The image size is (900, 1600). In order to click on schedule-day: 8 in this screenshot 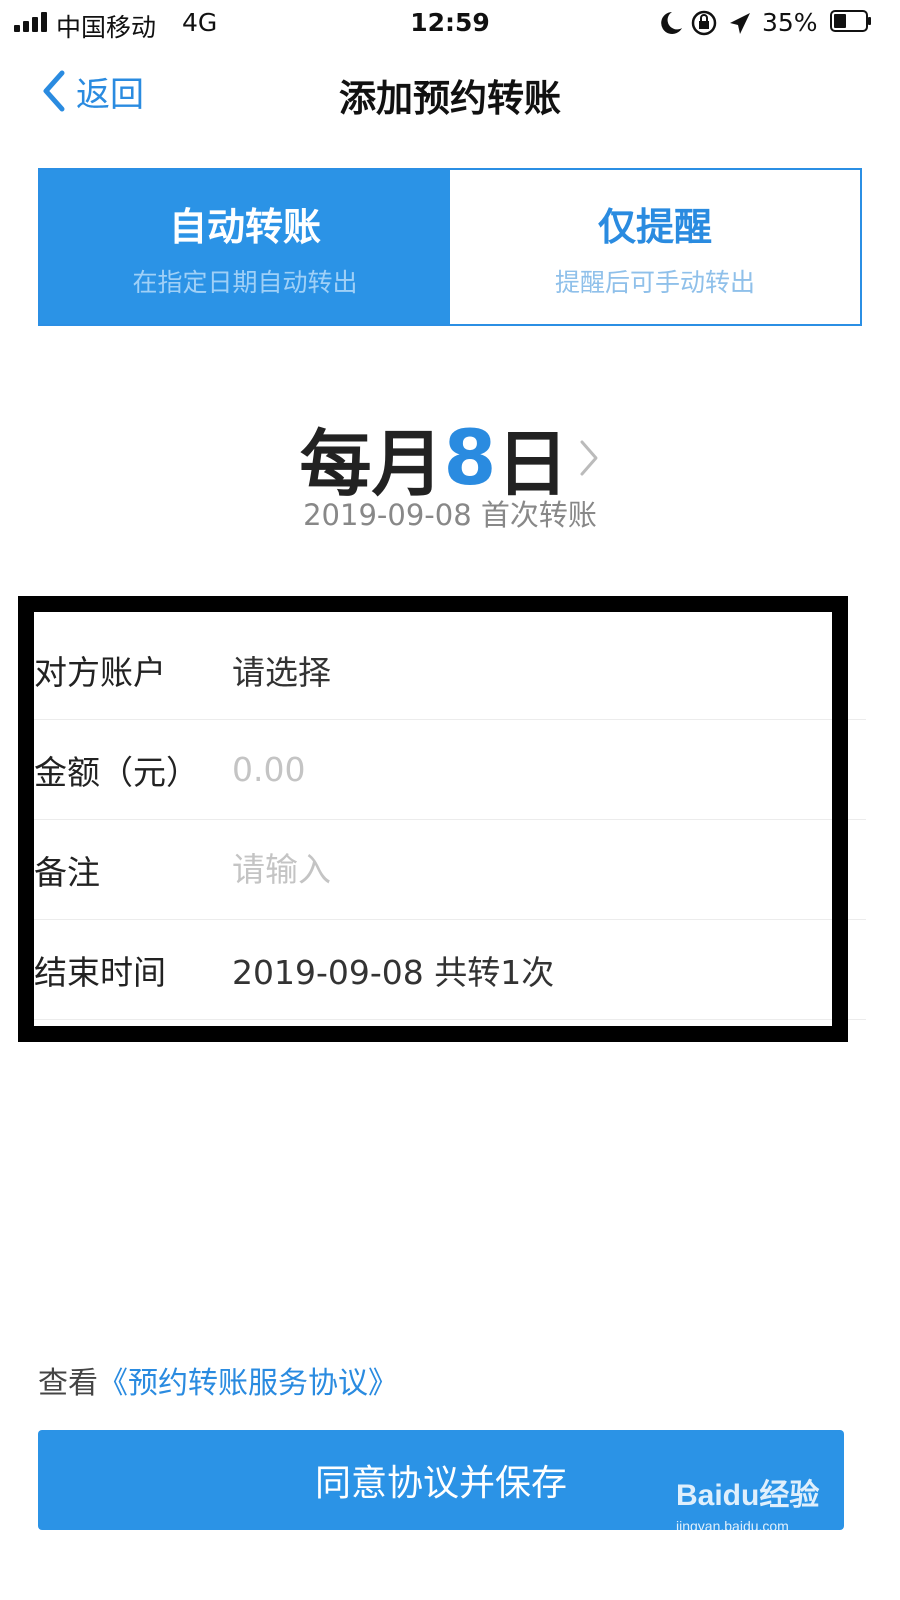, I will do `click(470, 457)`.